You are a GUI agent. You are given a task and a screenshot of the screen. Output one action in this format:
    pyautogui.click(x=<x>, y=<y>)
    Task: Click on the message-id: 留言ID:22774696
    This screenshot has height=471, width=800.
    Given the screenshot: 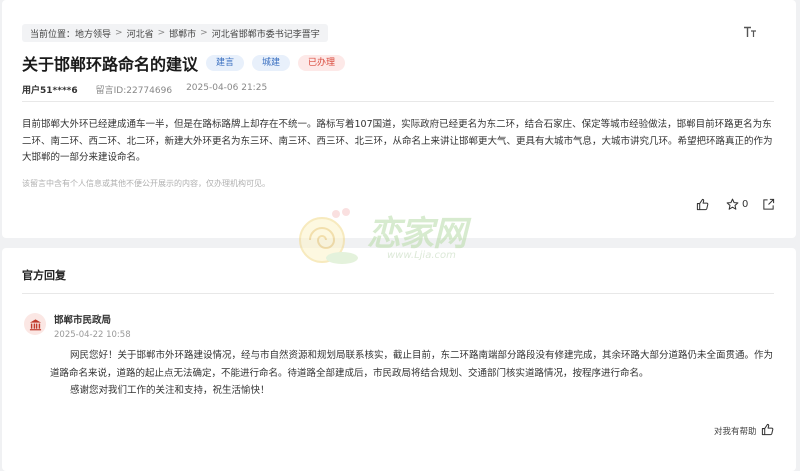 What is the action you would take?
    pyautogui.click(x=134, y=91)
    